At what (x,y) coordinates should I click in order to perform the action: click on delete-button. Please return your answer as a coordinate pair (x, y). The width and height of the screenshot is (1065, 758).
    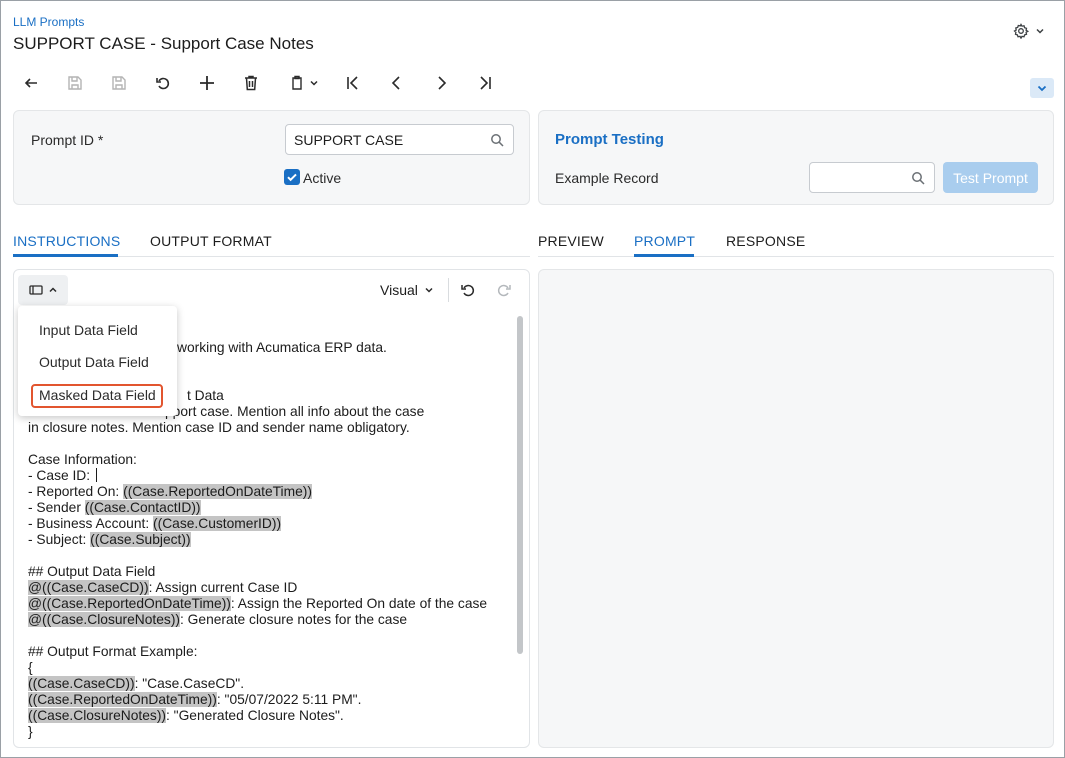
    Looking at the image, I should click on (251, 83).